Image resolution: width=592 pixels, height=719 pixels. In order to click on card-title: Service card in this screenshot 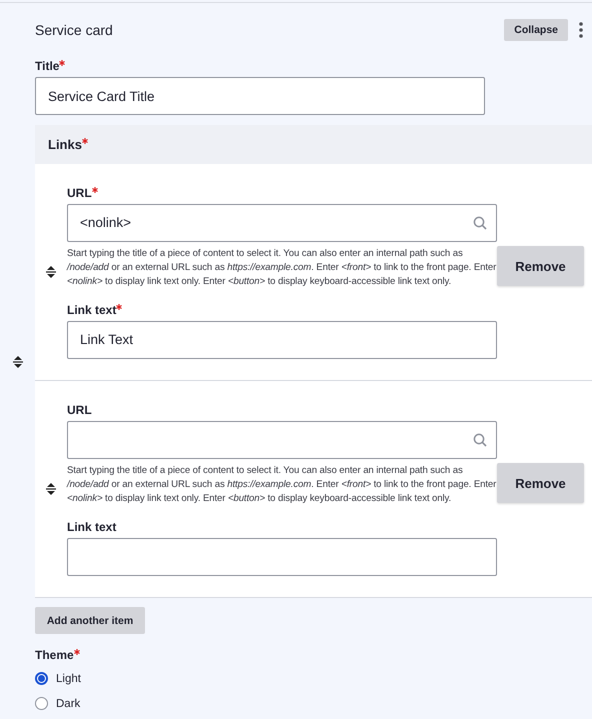, I will do `click(74, 30)`.